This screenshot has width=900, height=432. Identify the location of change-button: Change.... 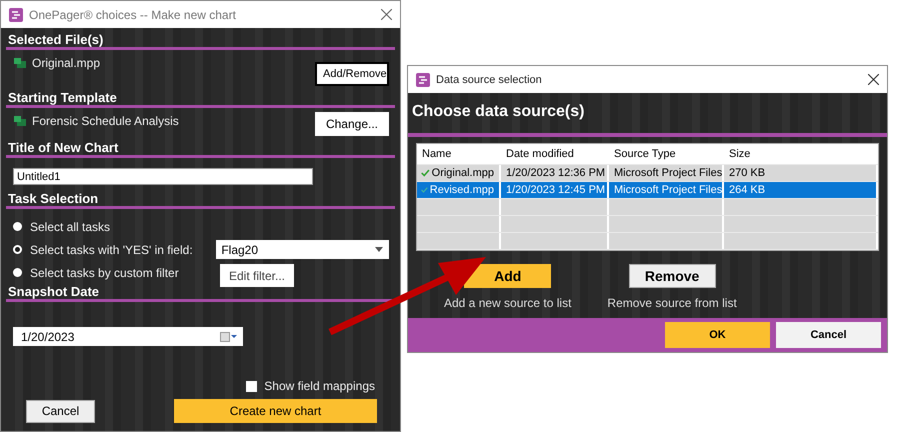
(352, 124).